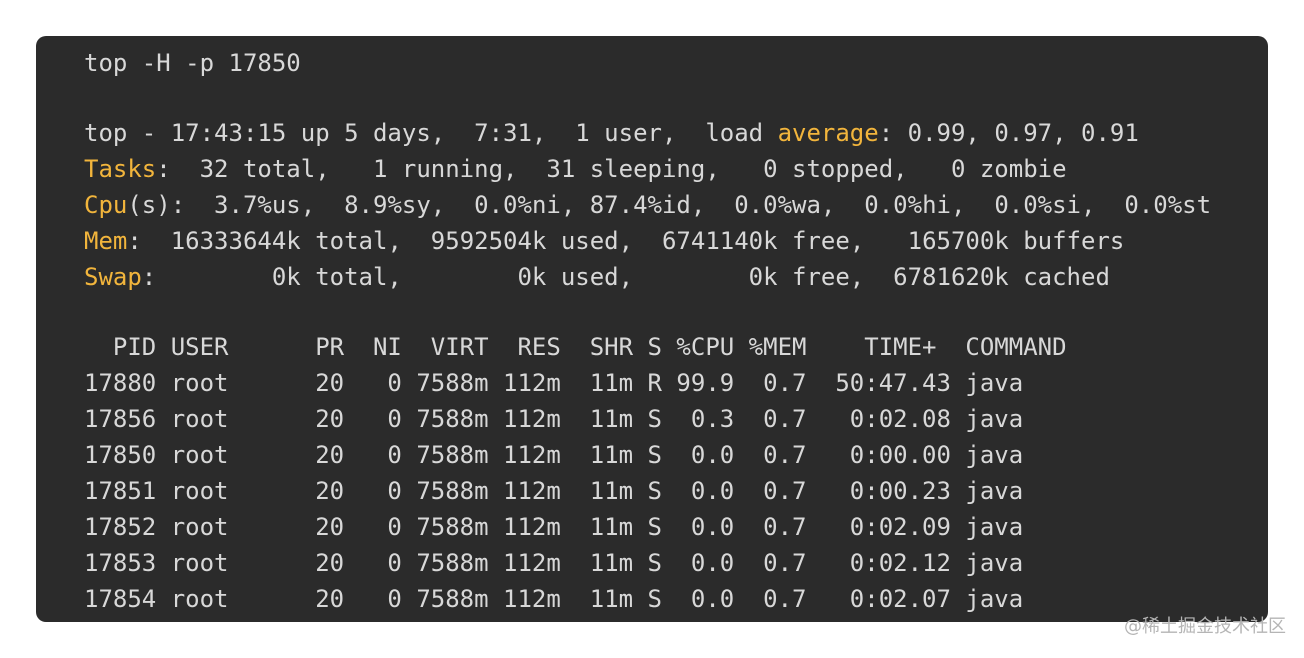 The image size is (1304, 658). Describe the element at coordinates (106, 241) in the screenshot. I see `mem-keyword: Mem` at that location.